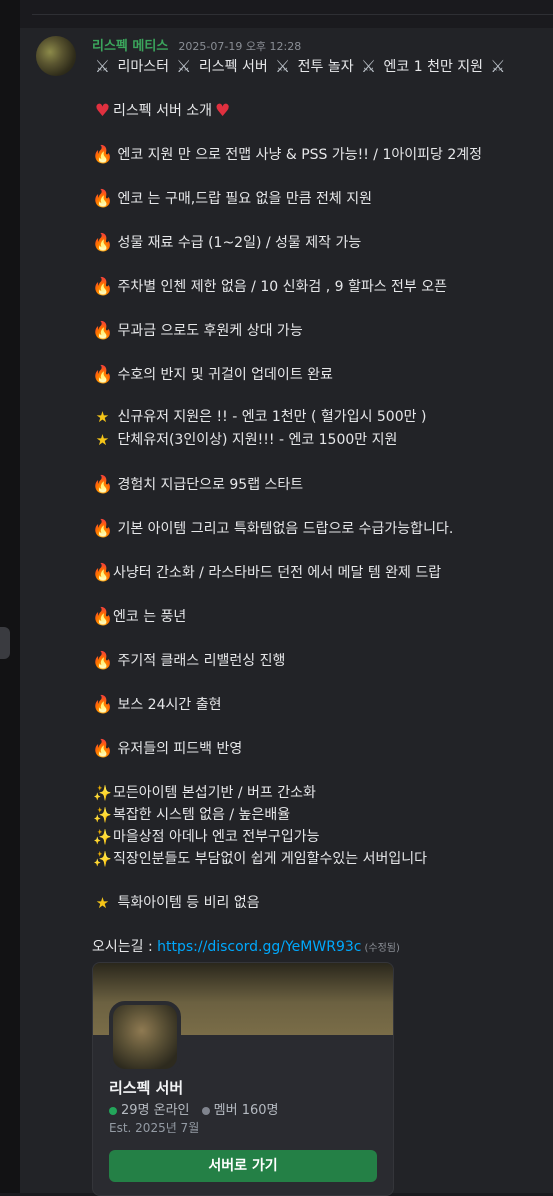 The width and height of the screenshot is (553, 1196). I want to click on feature-line: 🔥 주차별 인첸 제한 없음 / 10 신화검 , 9 할파스 전부 오픈, so click(269, 287).